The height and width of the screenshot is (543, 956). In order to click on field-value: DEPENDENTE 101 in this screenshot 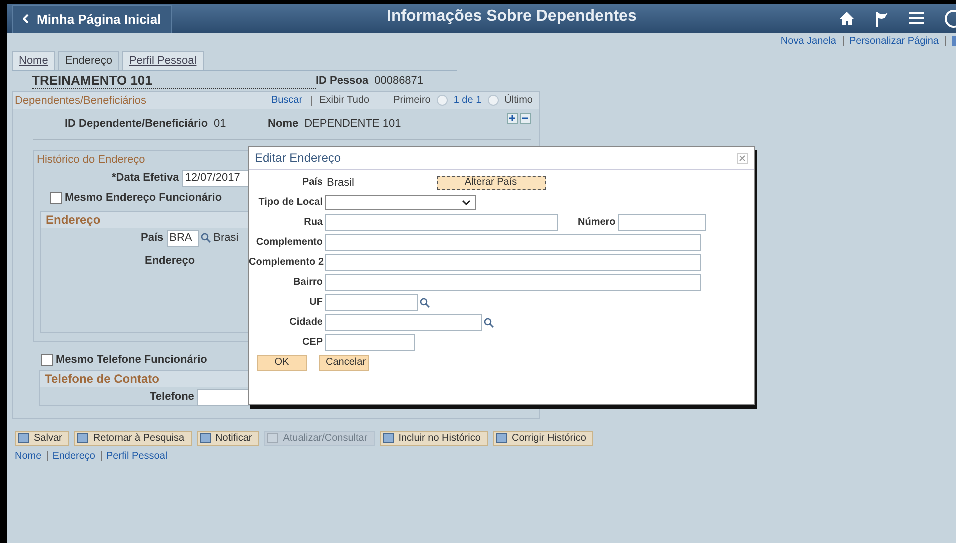, I will do `click(353, 124)`.